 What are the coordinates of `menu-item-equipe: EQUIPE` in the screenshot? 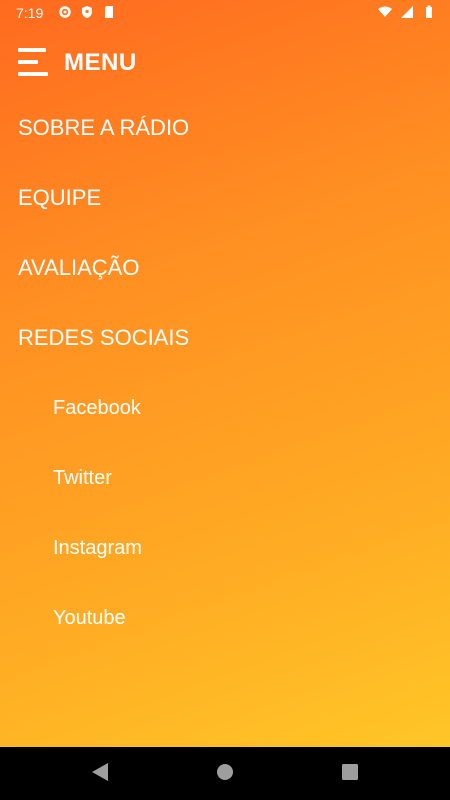 It's located at (225, 209).